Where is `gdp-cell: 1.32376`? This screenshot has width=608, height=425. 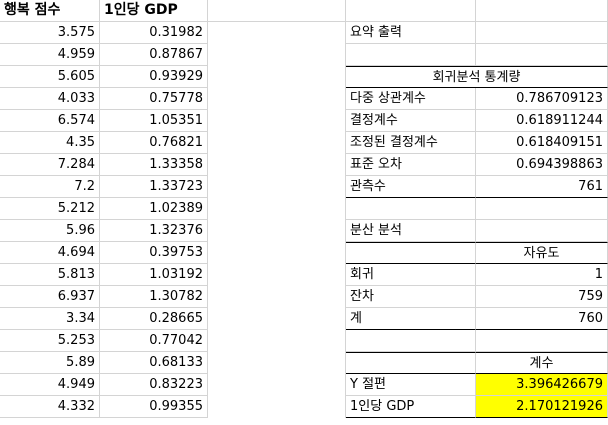
gdp-cell: 1.32376 is located at coordinates (154, 231).